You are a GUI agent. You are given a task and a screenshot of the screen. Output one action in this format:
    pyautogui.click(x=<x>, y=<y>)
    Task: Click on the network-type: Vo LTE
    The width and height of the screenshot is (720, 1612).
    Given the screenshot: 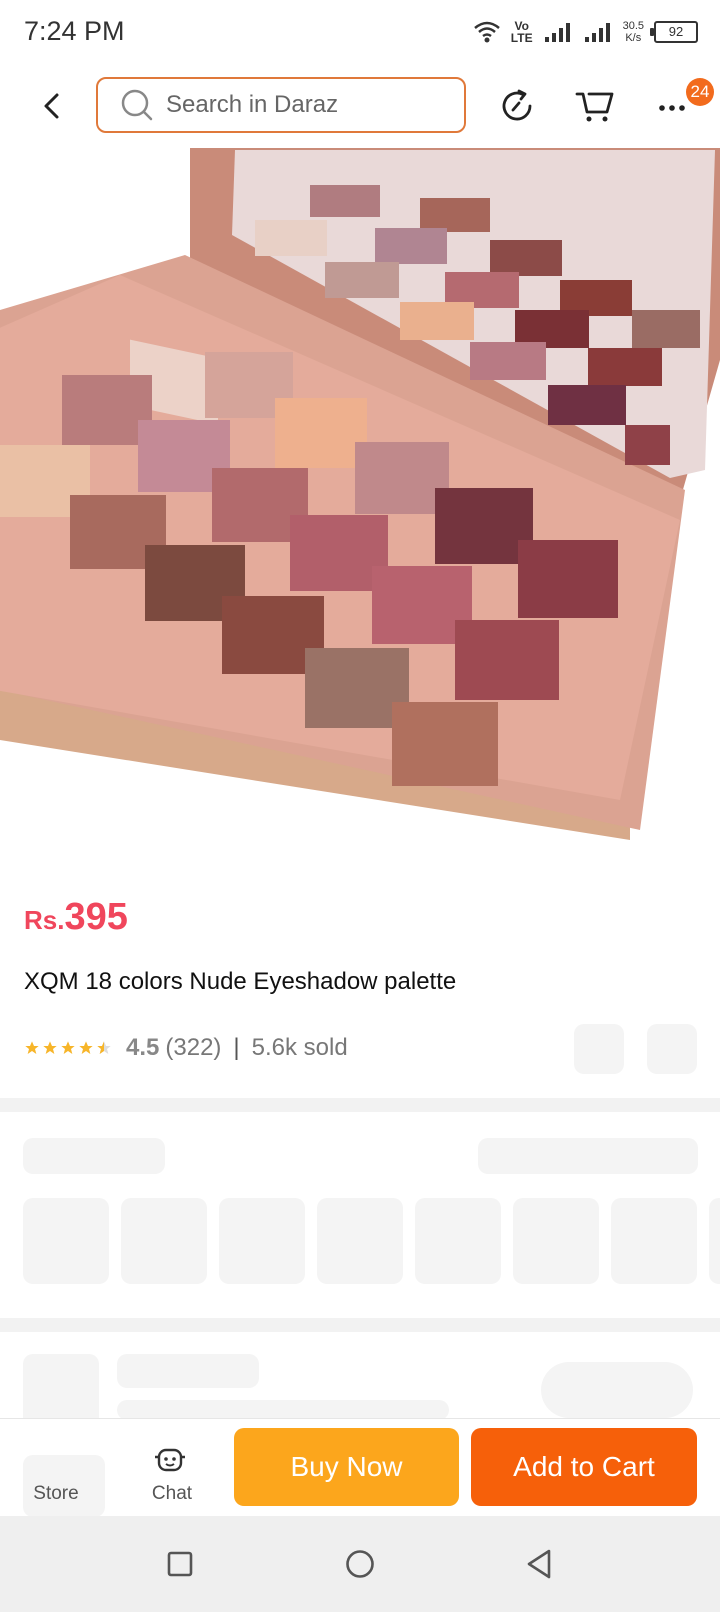 What is the action you would take?
    pyautogui.click(x=522, y=32)
    